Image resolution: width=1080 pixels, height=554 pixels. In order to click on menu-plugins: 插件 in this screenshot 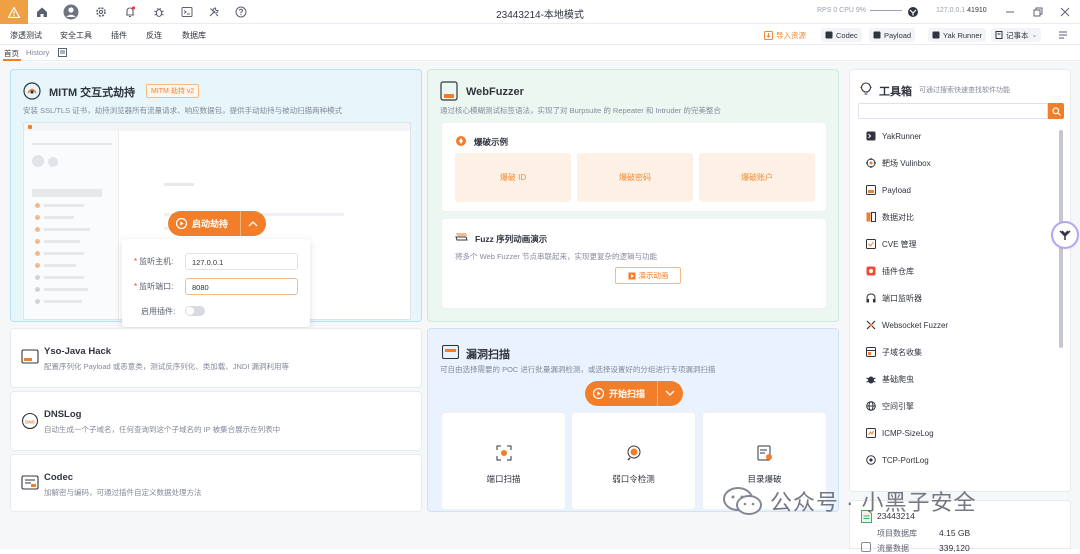, I will do `click(119, 35)`.